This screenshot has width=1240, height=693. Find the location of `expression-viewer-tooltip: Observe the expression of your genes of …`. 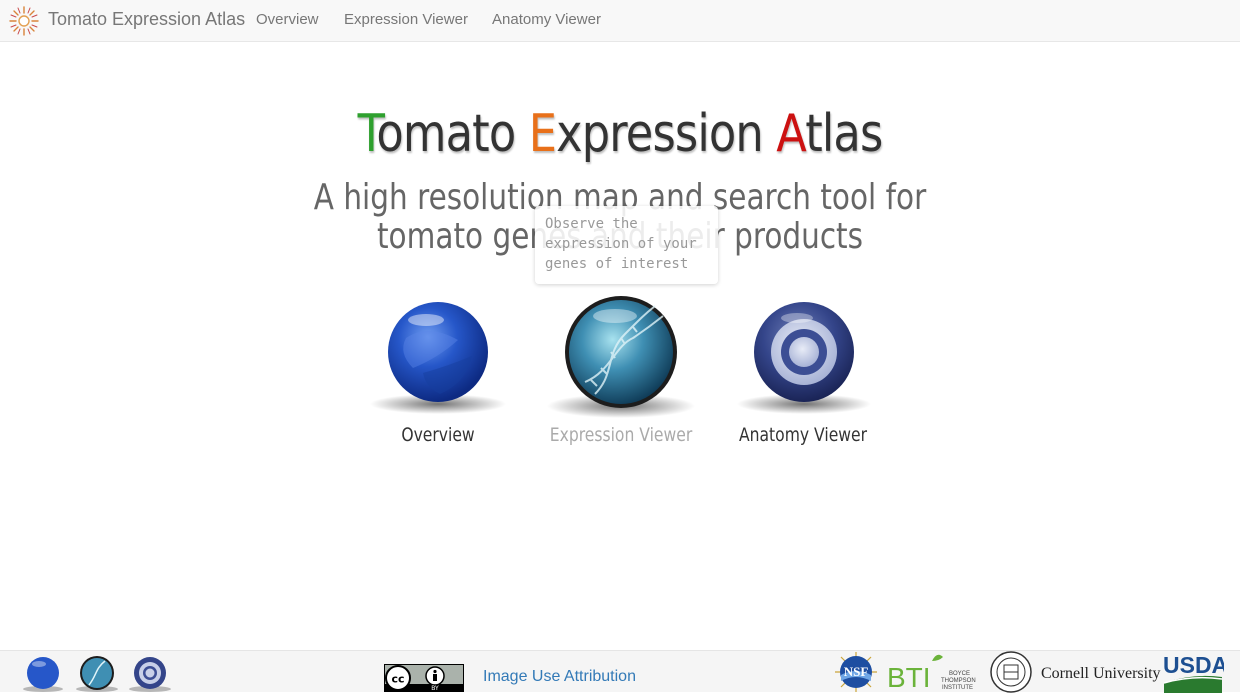

expression-viewer-tooltip: Observe the expression of your genes of … is located at coordinates (626, 245).